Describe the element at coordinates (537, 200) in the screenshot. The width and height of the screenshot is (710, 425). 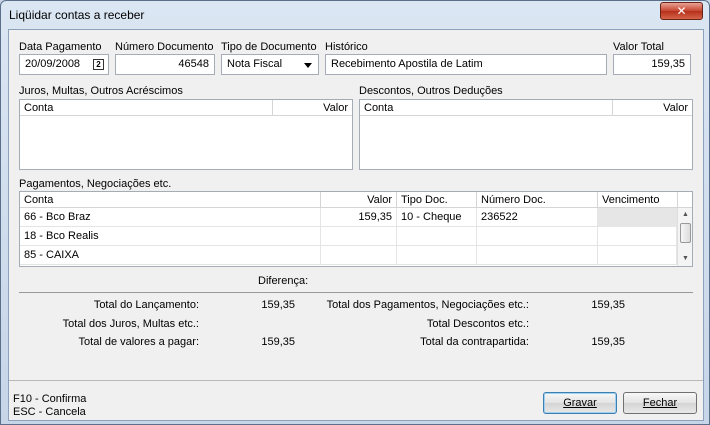
I see `column-header-numero-doc: Número Doc.` at that location.